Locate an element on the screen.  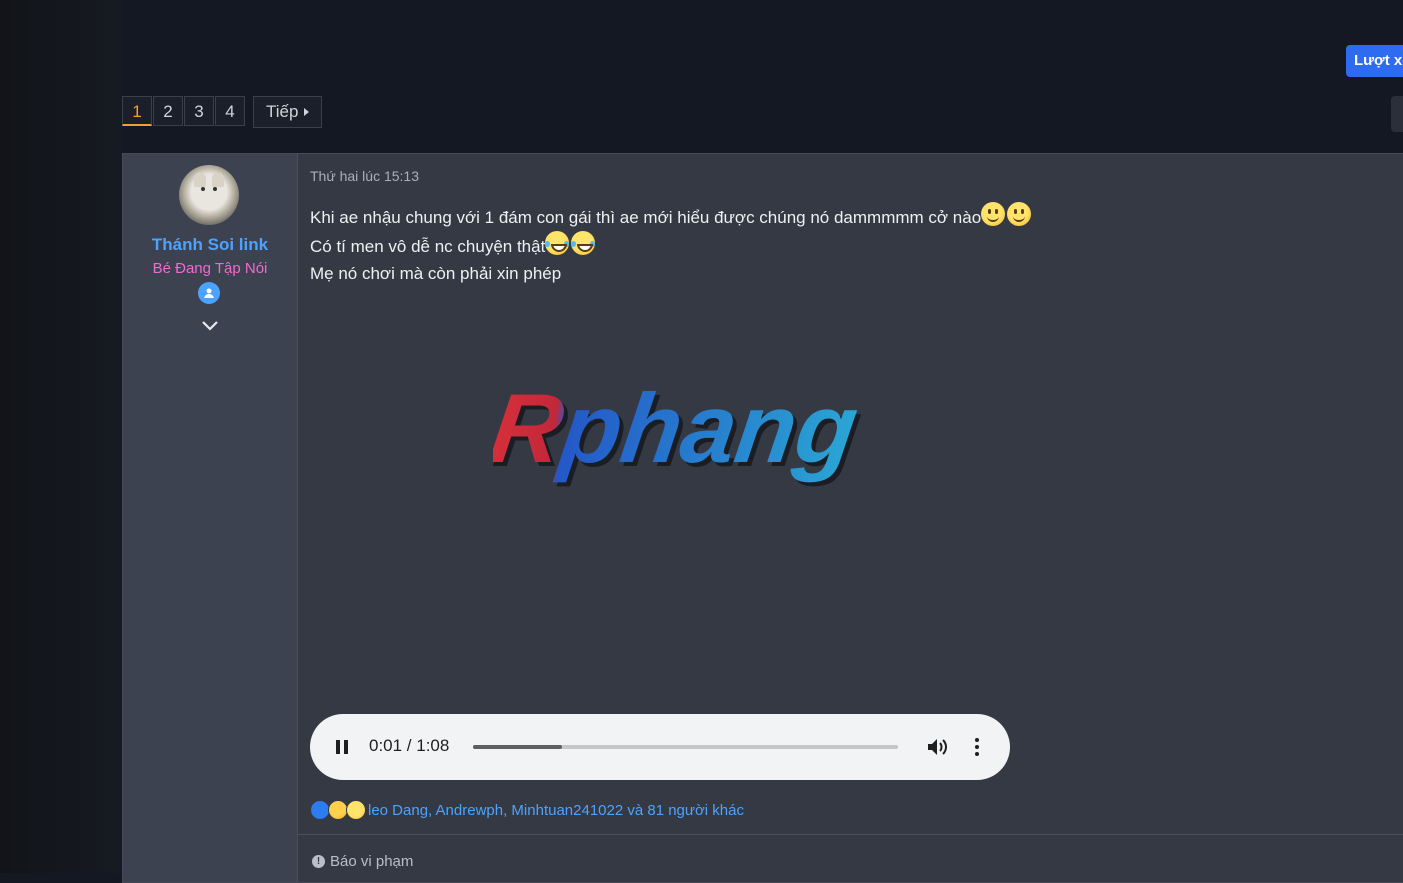
page-4-link: 4 is located at coordinates (230, 111).